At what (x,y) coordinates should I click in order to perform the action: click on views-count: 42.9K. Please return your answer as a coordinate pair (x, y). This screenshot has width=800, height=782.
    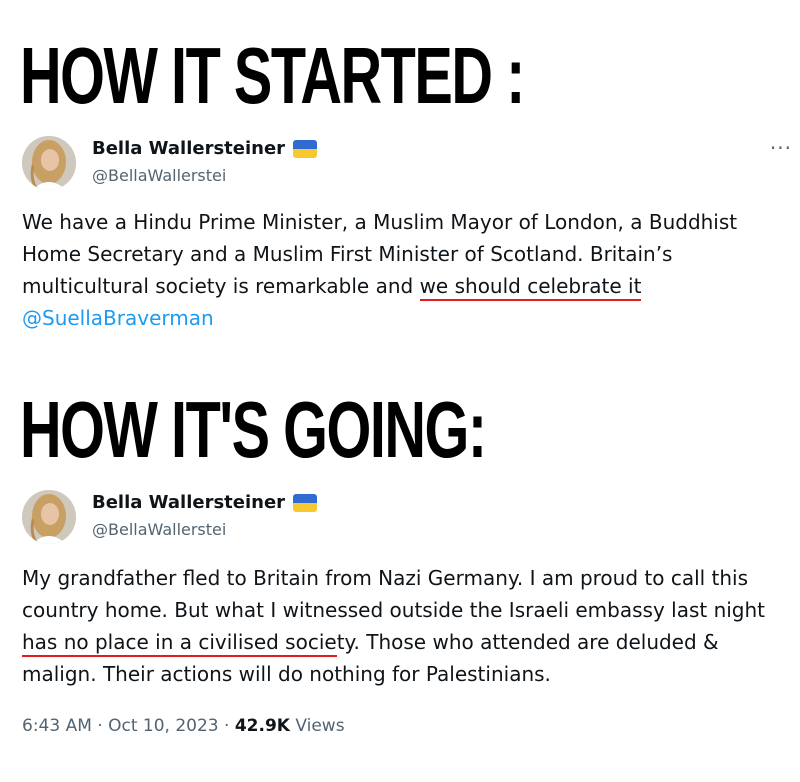
    Looking at the image, I should click on (262, 726).